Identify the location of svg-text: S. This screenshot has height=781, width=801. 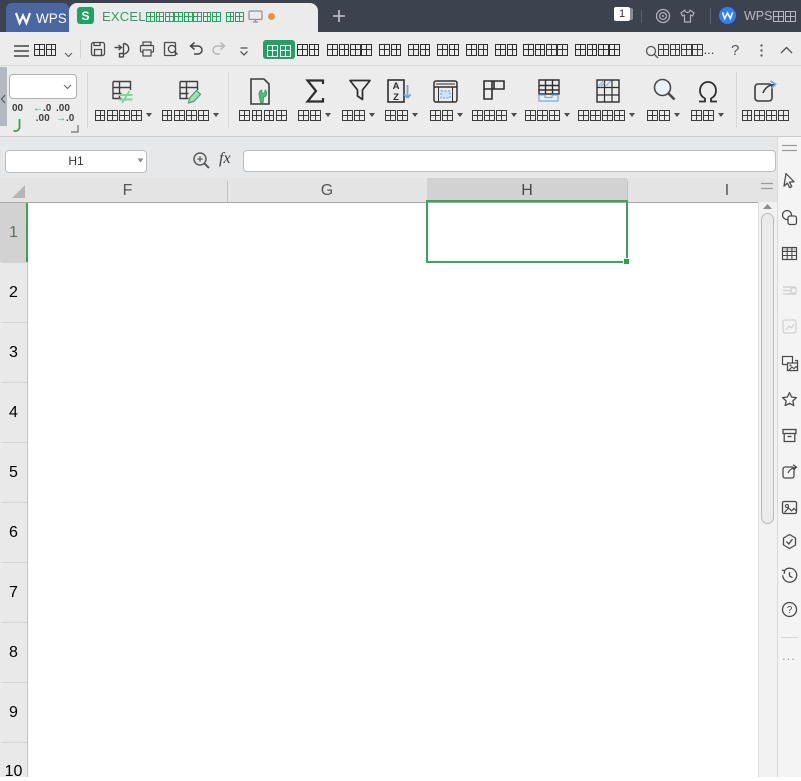
(85, 16).